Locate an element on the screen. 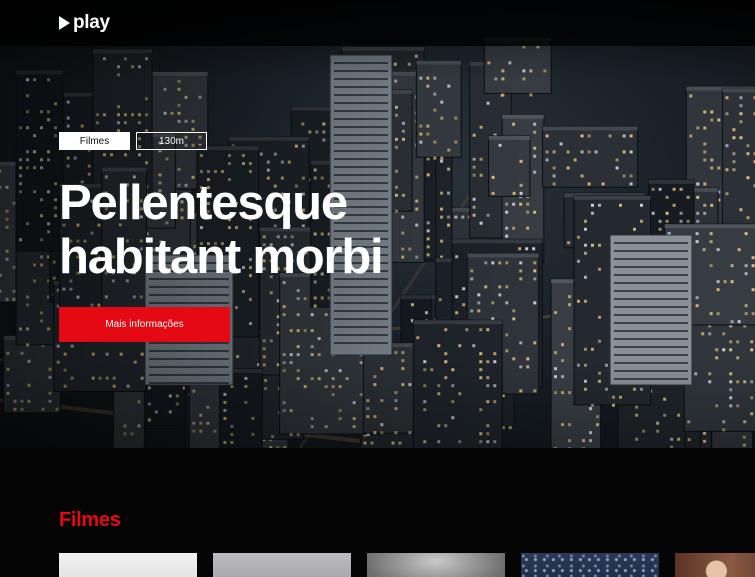 This screenshot has width=755, height=577. category-tag: Filmes is located at coordinates (94, 141).